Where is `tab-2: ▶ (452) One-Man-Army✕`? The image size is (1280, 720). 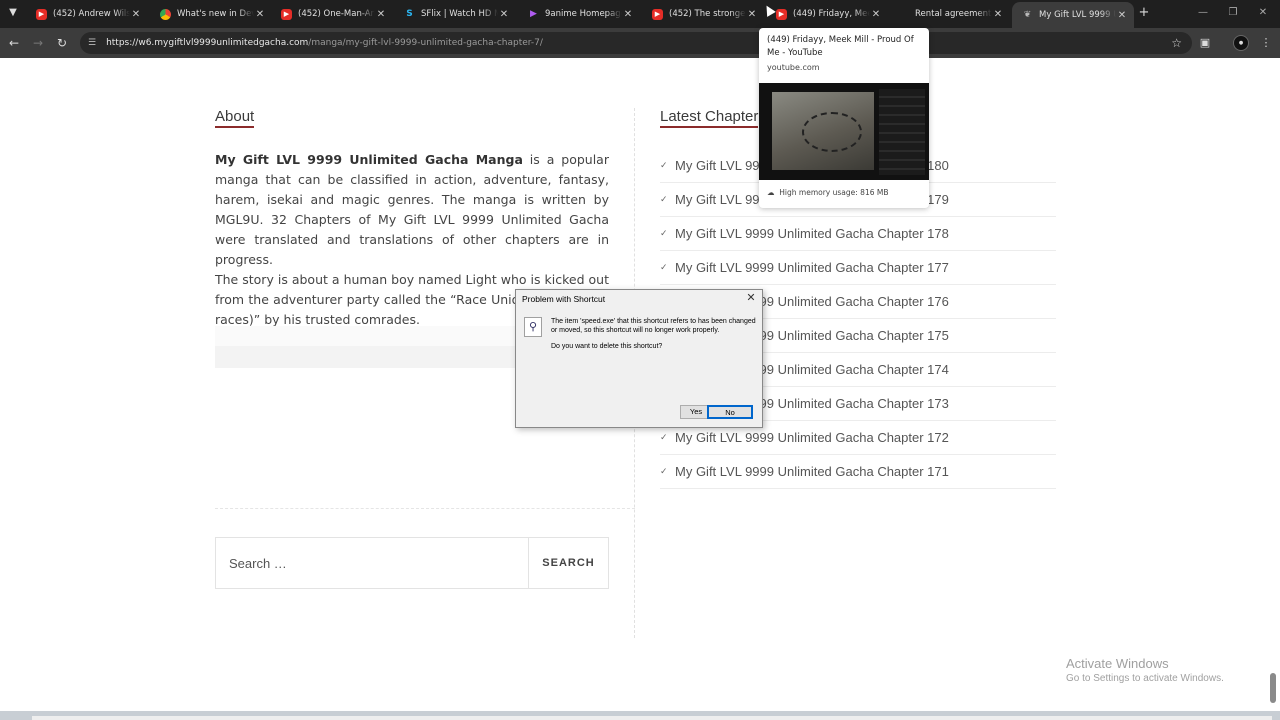
tab-2: ▶ (452) One-Man-Army✕ is located at coordinates (332, 14).